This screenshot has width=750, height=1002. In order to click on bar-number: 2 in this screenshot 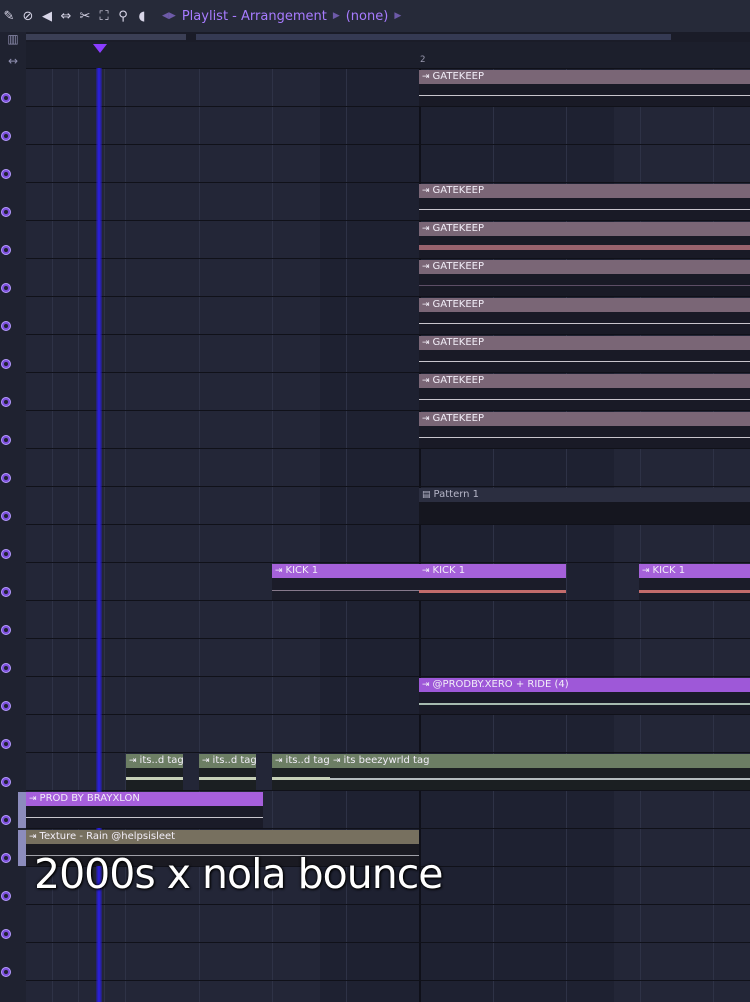, I will do `click(423, 60)`.